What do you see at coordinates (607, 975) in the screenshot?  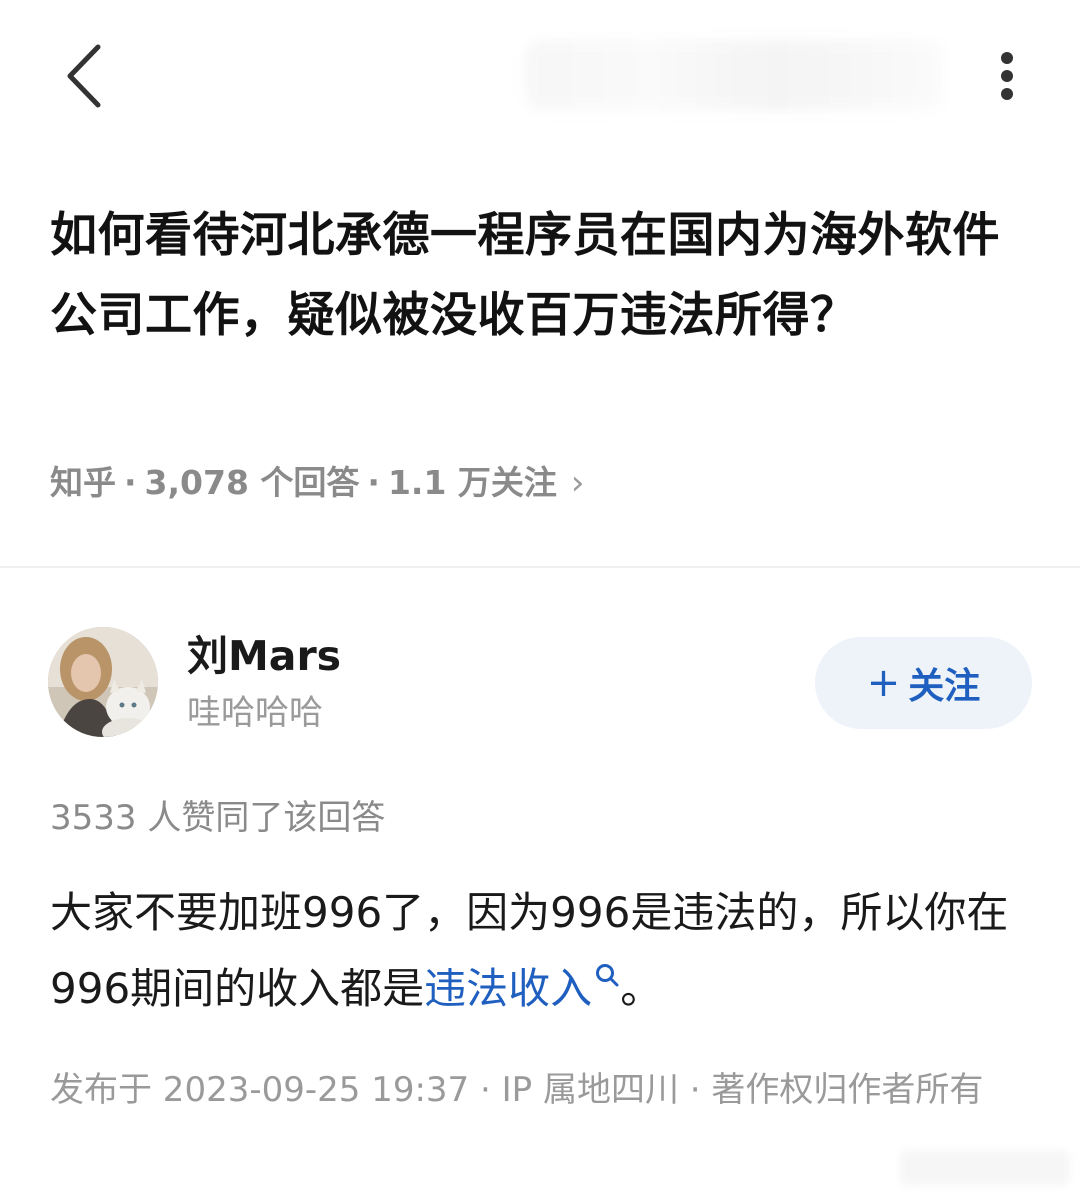 I see `search-icon` at bounding box center [607, 975].